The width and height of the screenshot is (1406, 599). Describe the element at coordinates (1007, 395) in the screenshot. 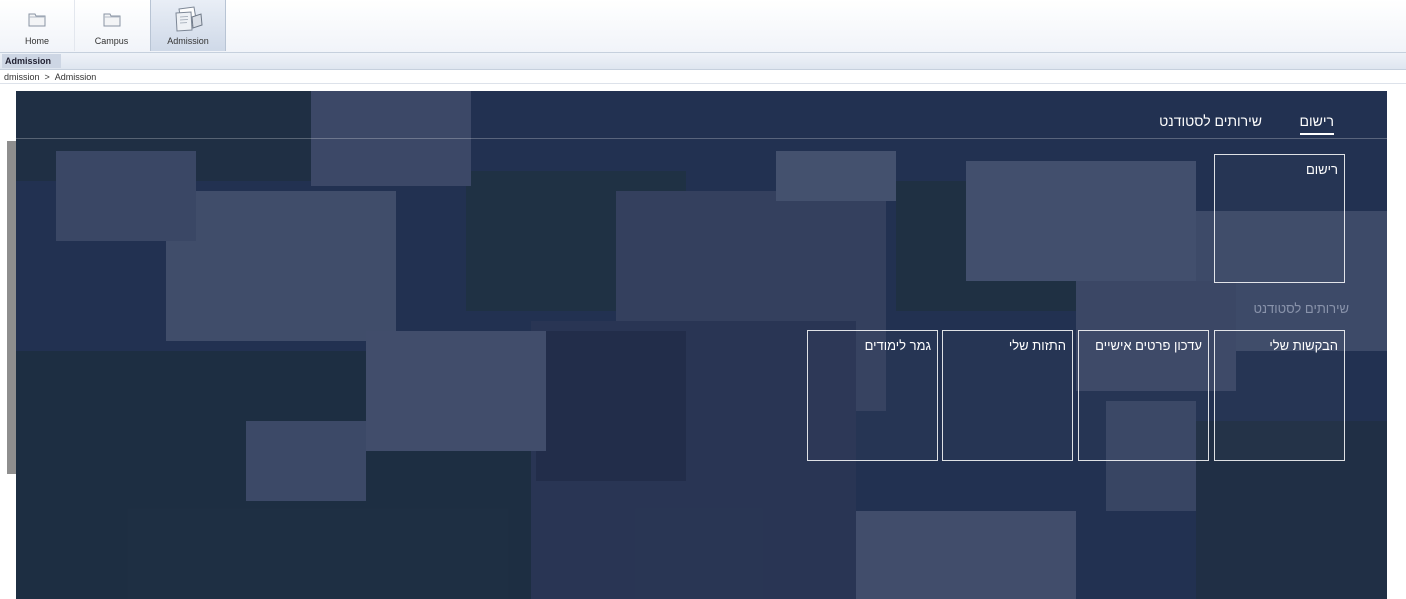

I see `my-theses-tile: התזות שלי` at that location.